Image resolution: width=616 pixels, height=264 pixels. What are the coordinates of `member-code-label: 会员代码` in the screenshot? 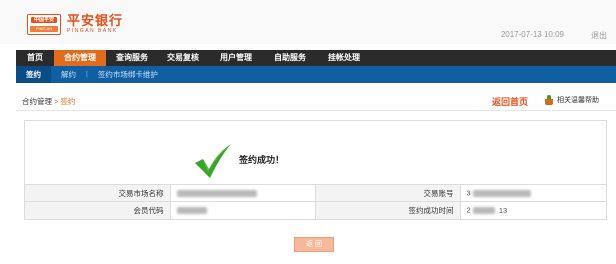 It's located at (98, 210).